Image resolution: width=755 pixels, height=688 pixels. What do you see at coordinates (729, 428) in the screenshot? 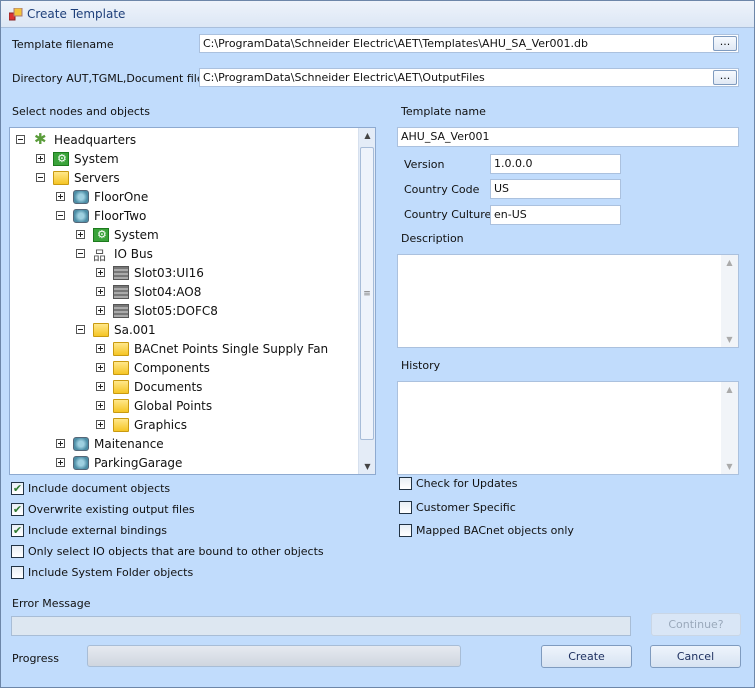
I see `history-scrollbar: ▲ ▼` at bounding box center [729, 428].